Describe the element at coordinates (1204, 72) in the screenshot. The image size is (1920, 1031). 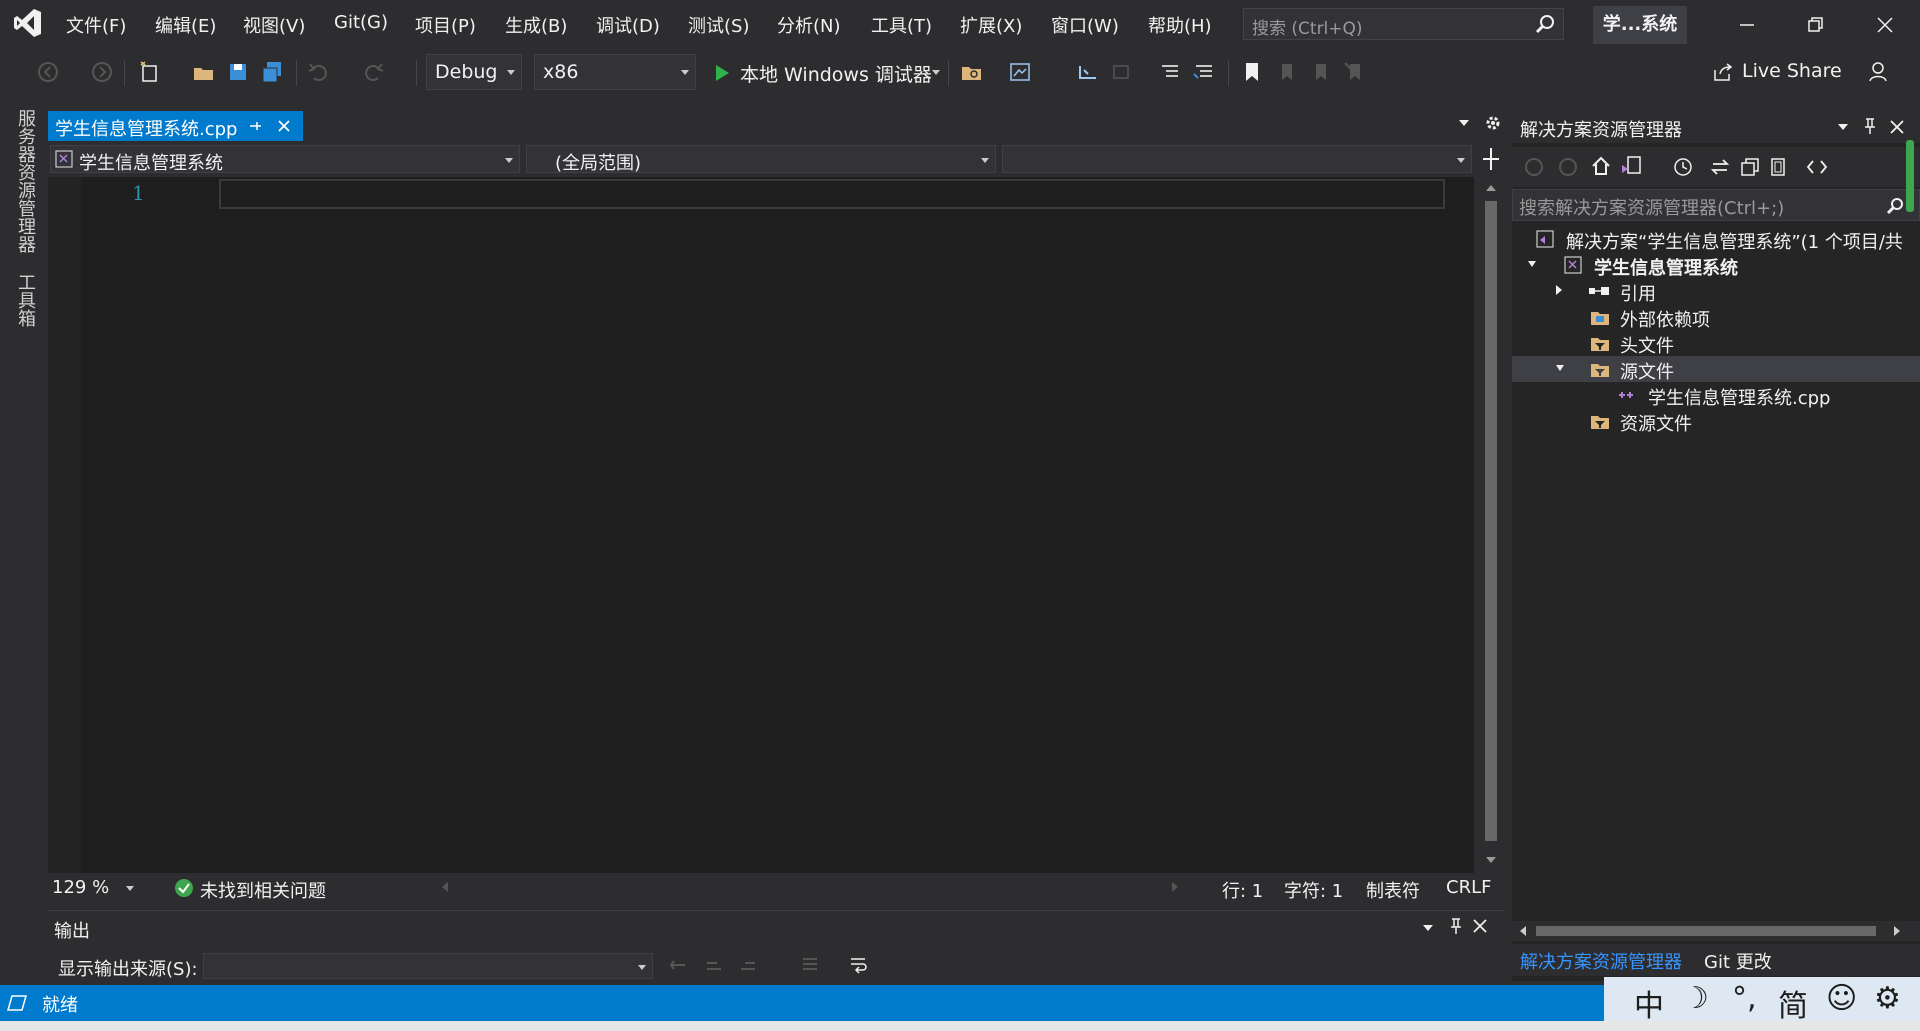
I see `uncomment-icon` at that location.